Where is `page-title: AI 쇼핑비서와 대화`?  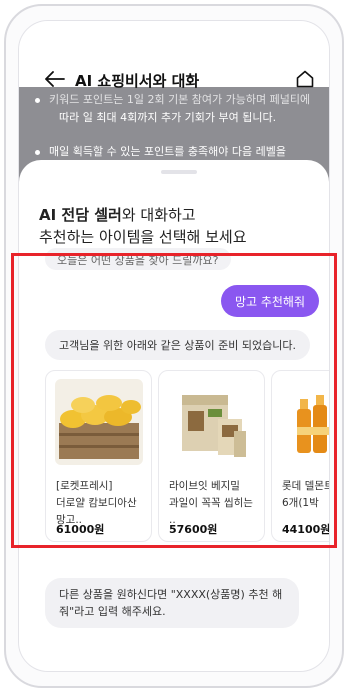 page-title: AI 쇼핑비서와 대화 is located at coordinates (137, 81).